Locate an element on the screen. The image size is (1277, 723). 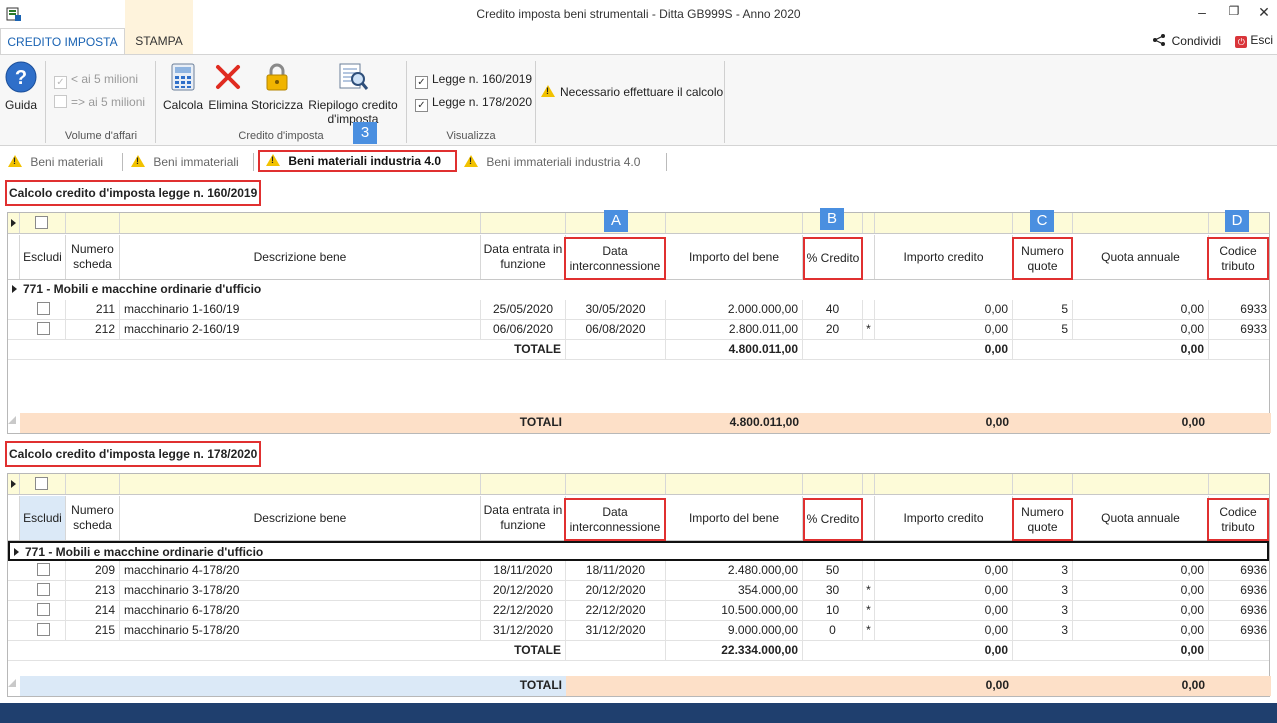
volume-opt2: => ai 5 milioni is located at coordinates (99, 102).